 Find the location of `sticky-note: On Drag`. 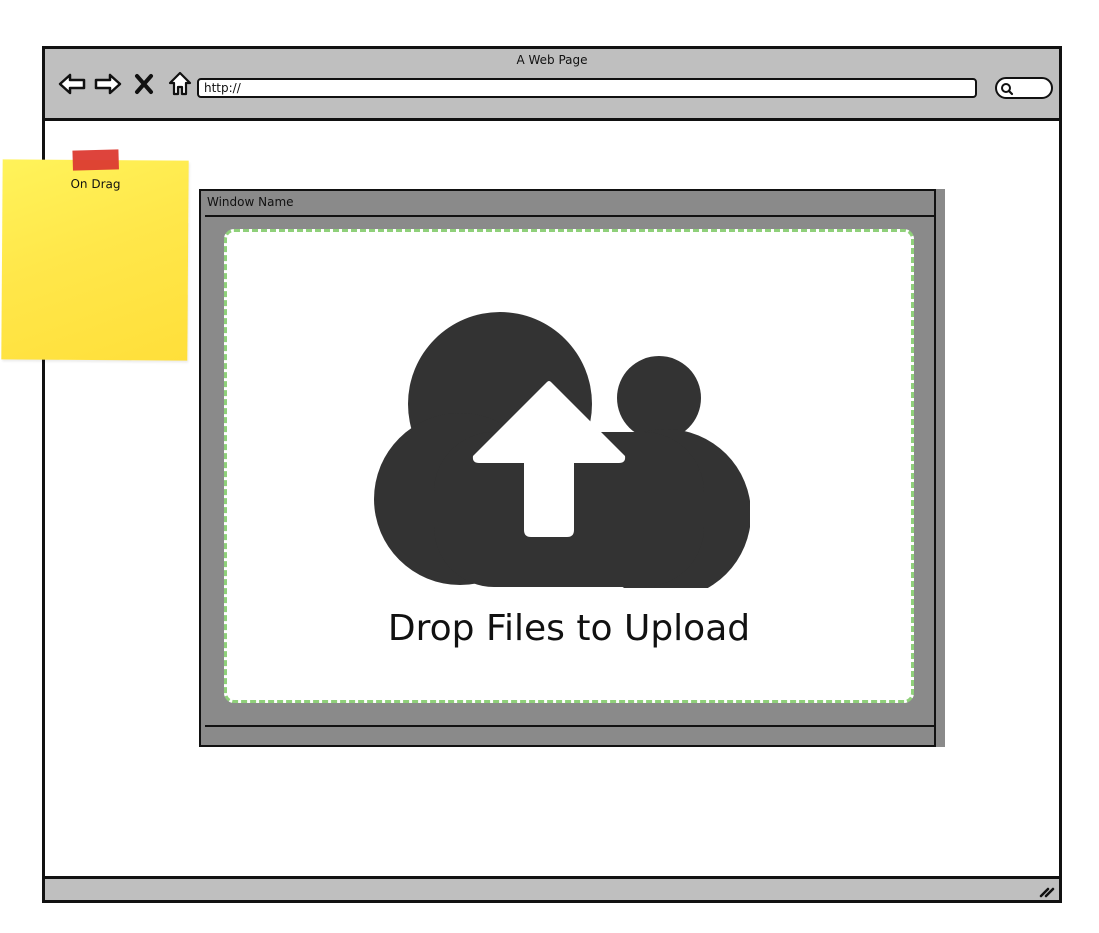

sticky-note: On Drag is located at coordinates (95, 255).